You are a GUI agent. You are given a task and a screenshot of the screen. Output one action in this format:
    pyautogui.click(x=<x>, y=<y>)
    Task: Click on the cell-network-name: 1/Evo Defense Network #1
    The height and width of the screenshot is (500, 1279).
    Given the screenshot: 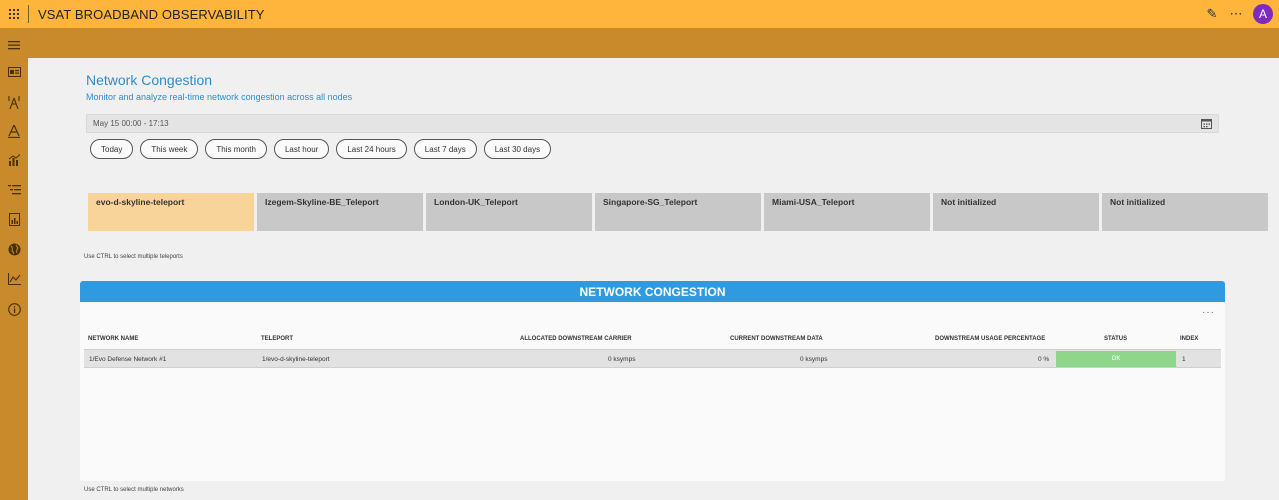 What is the action you would take?
    pyautogui.click(x=128, y=359)
    